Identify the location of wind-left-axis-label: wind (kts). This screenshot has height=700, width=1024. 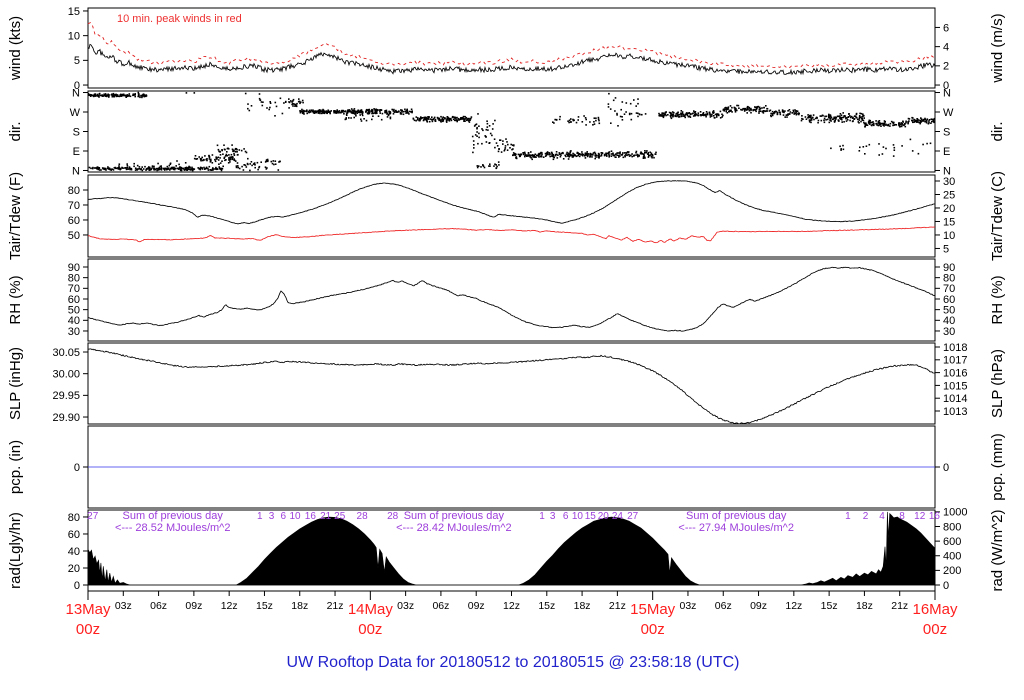
(15, 48).